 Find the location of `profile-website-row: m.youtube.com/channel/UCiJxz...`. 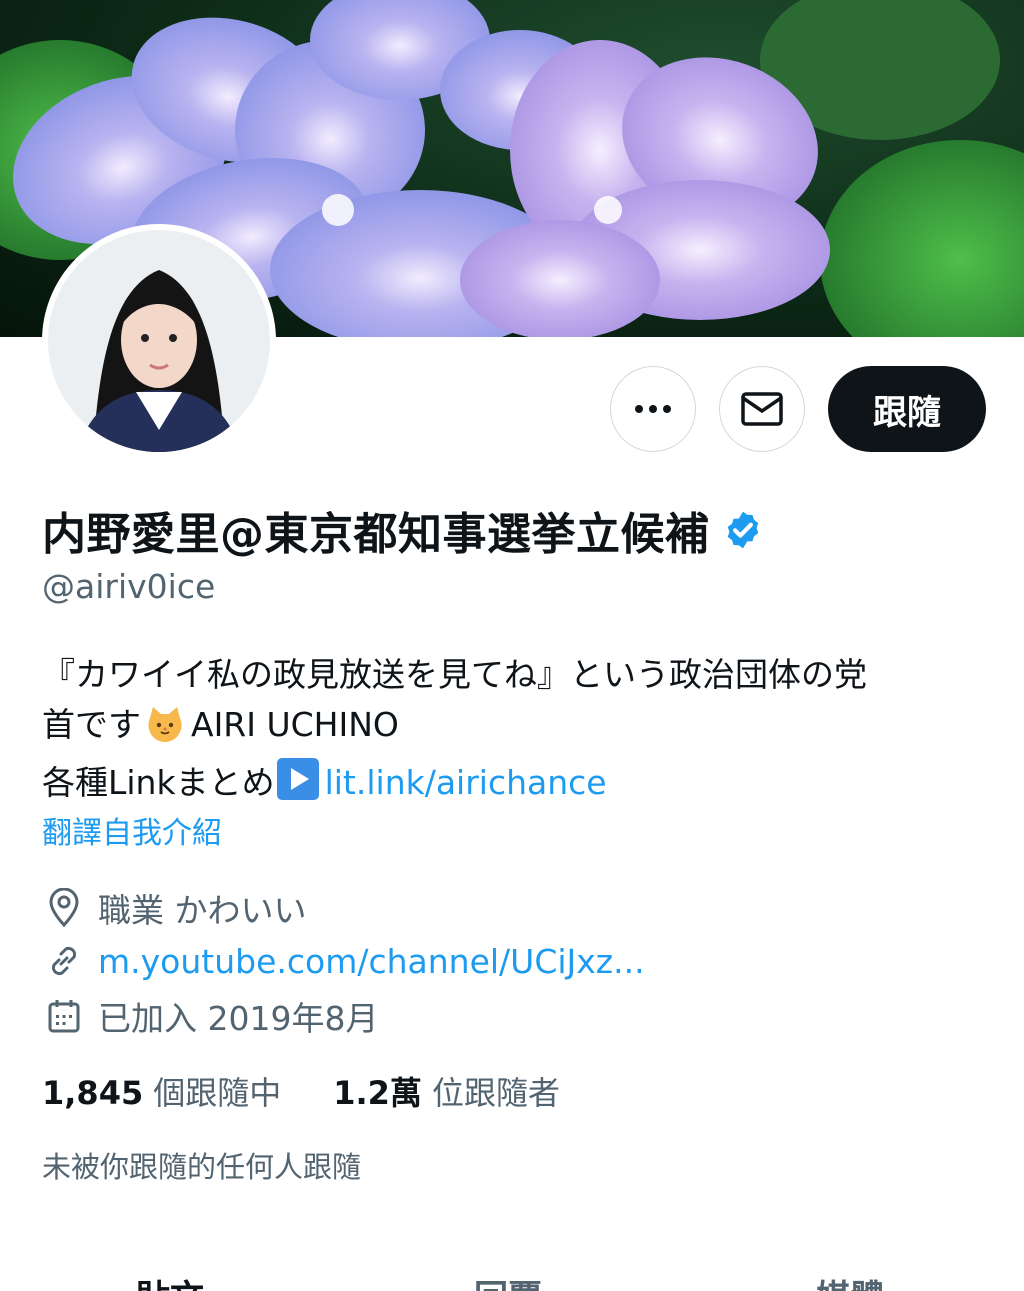

profile-website-row: m.youtube.com/channel/UCiJxz... is located at coordinates (343, 961).